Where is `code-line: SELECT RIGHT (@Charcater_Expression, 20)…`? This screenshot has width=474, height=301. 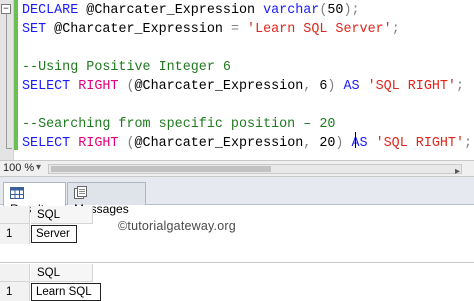
code-line: SELECT RIGHT (@Charcater_Expression, 20)… is located at coordinates (247, 143).